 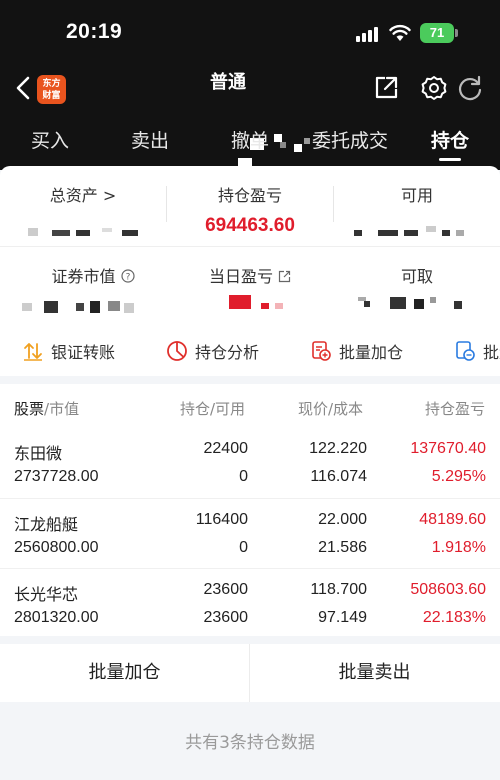 I want to click on back-arrow-icon, so click(x=24, y=88).